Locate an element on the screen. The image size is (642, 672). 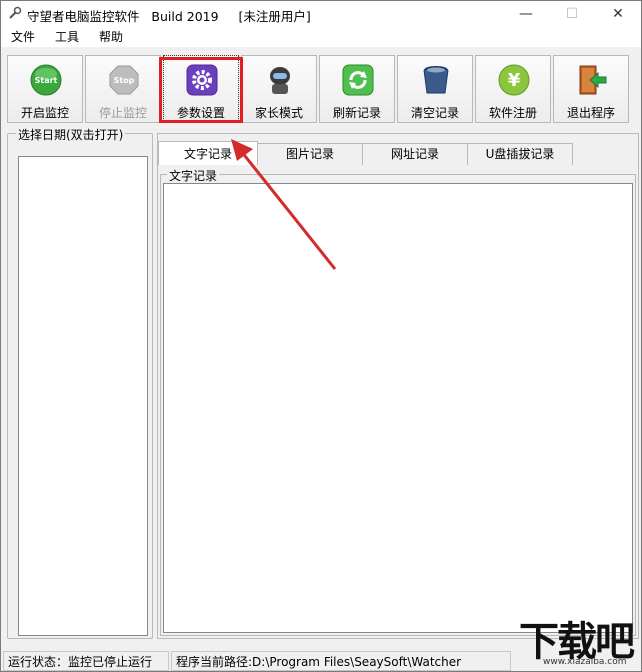
parent-mode-button: 家长模式 is located at coordinates (279, 89).